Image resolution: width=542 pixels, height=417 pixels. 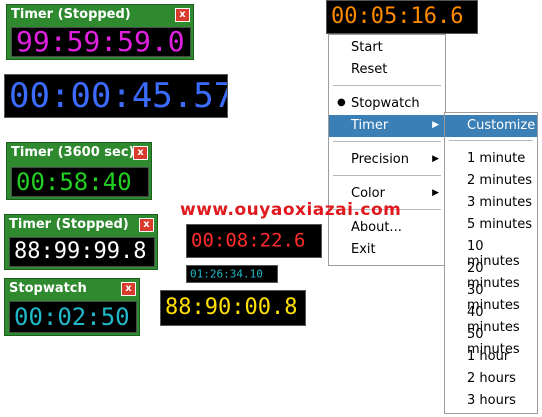 What do you see at coordinates (491, 318) in the screenshot?
I see `submenu-item: 40 minutes` at bounding box center [491, 318].